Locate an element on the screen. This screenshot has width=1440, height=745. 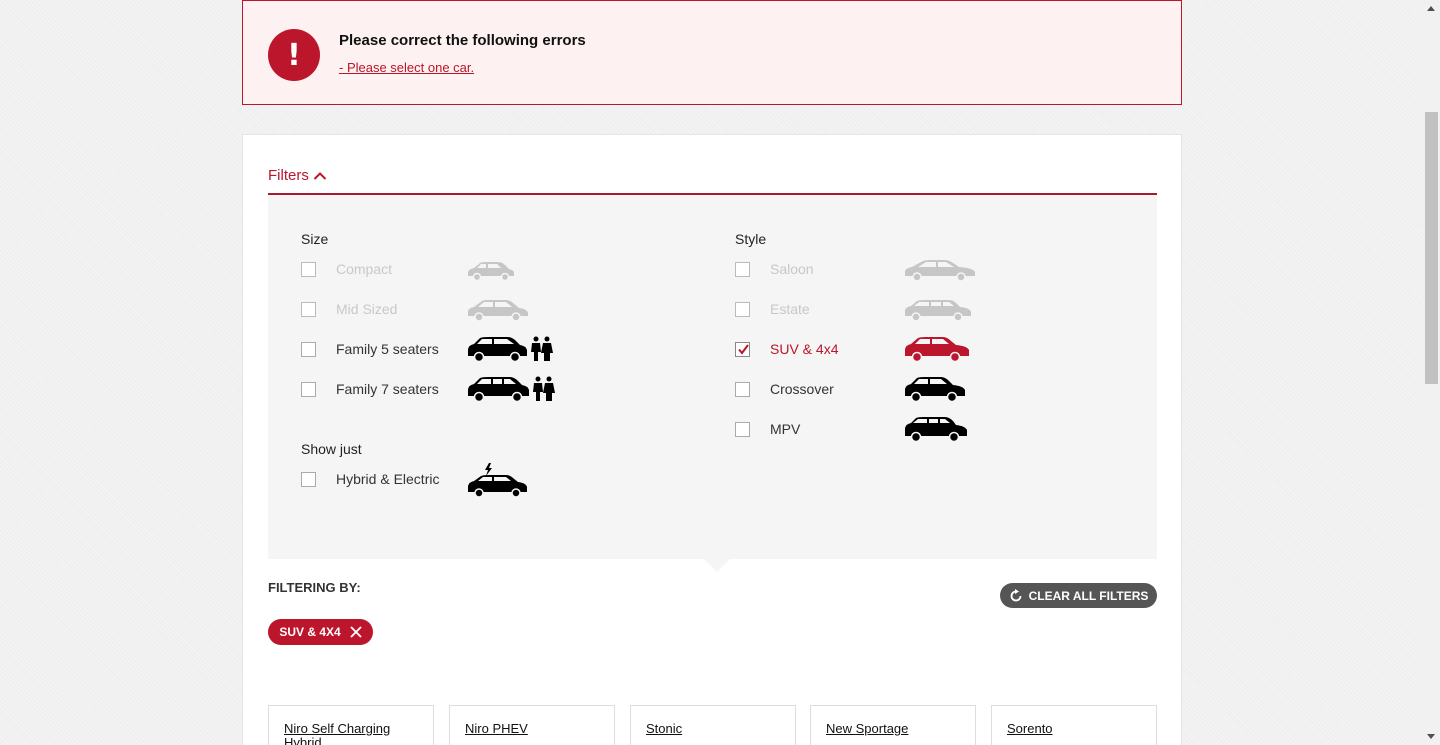
model-card-new-sportage: New Sportage is located at coordinates (893, 725).